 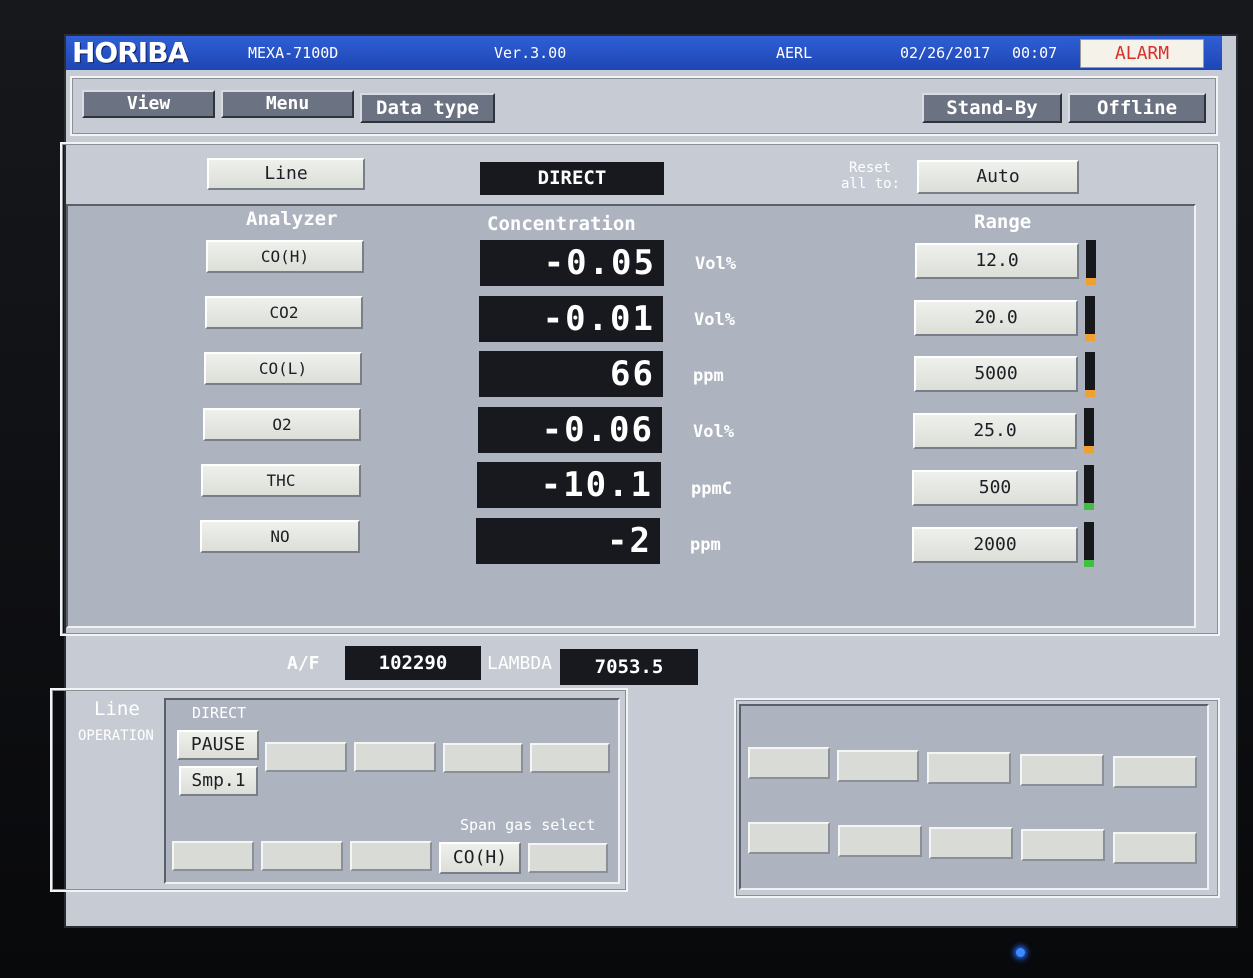 I want to click on unit-co-l: ppm, so click(x=708, y=376).